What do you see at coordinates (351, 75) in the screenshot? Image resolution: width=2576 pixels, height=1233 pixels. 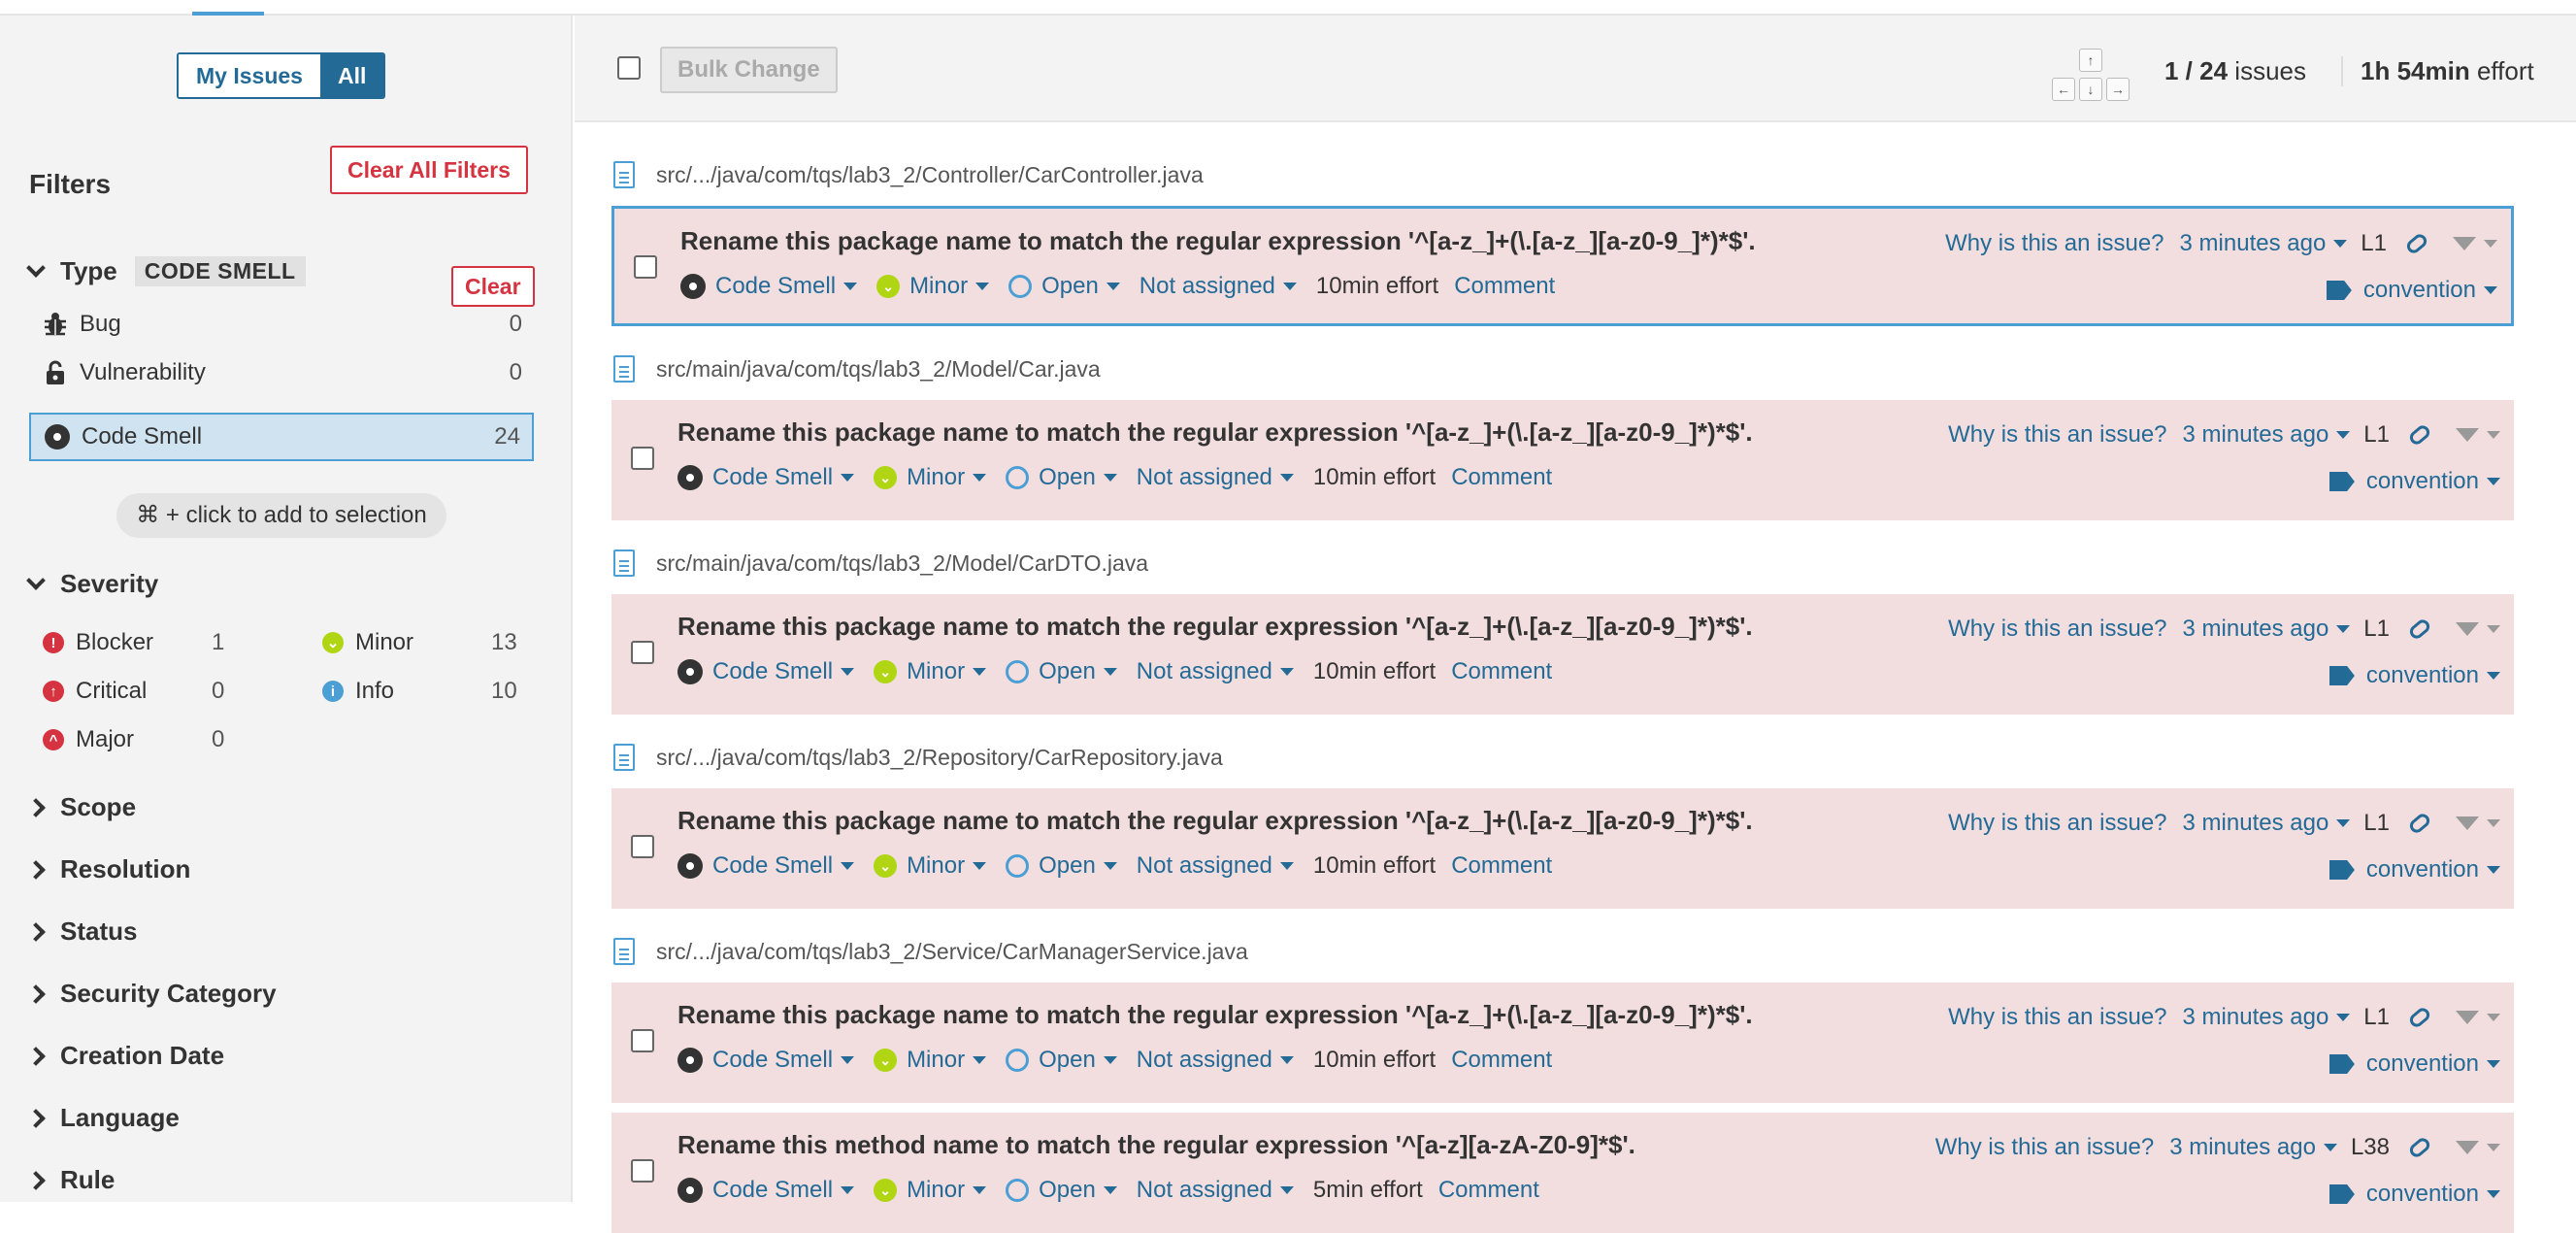 I see `all-issues-button: All` at bounding box center [351, 75].